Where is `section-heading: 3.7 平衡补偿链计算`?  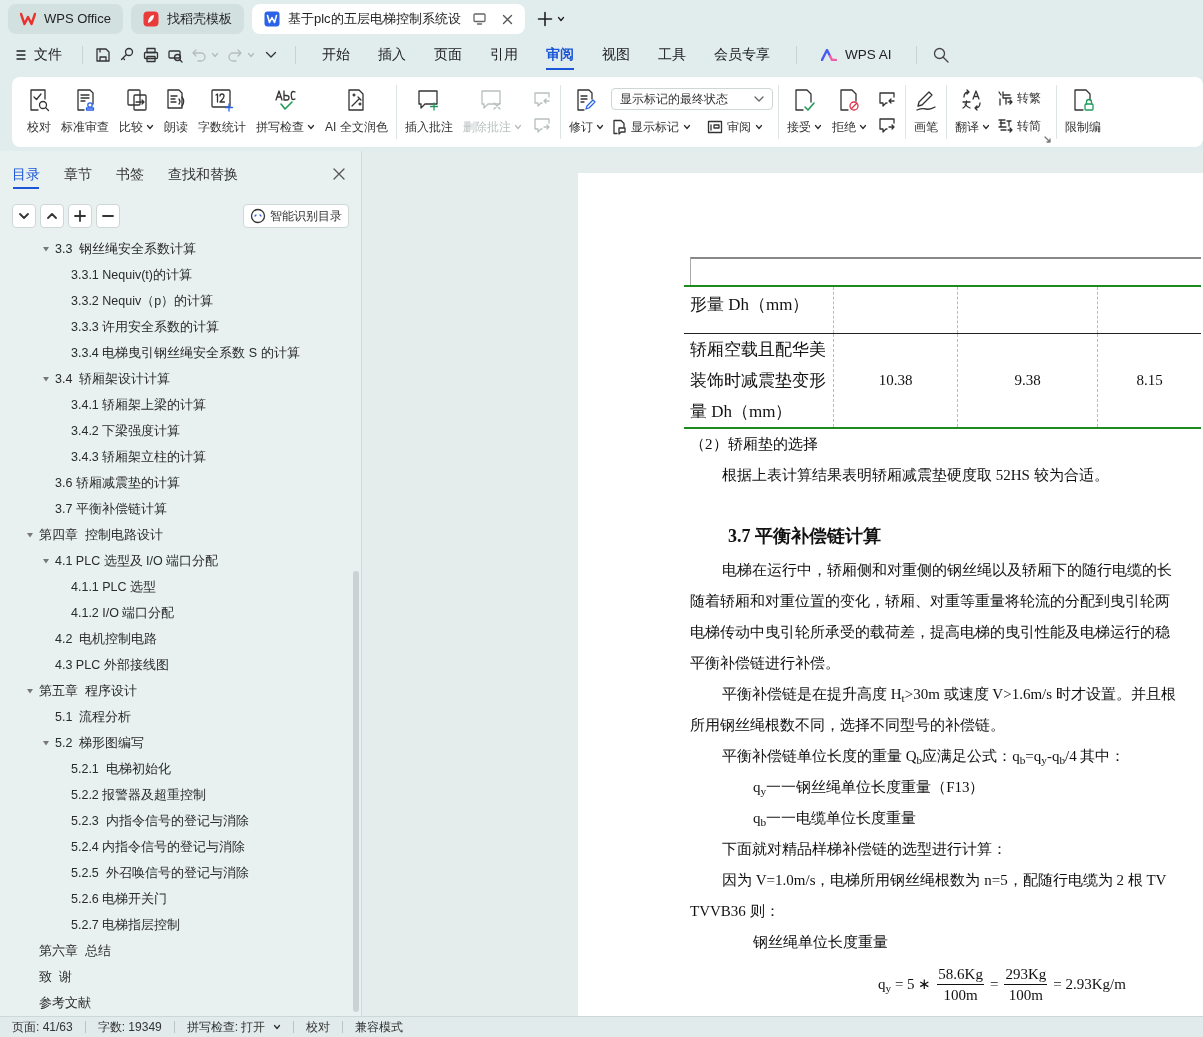 section-heading: 3.7 平衡补偿链计算 is located at coordinates (804, 536).